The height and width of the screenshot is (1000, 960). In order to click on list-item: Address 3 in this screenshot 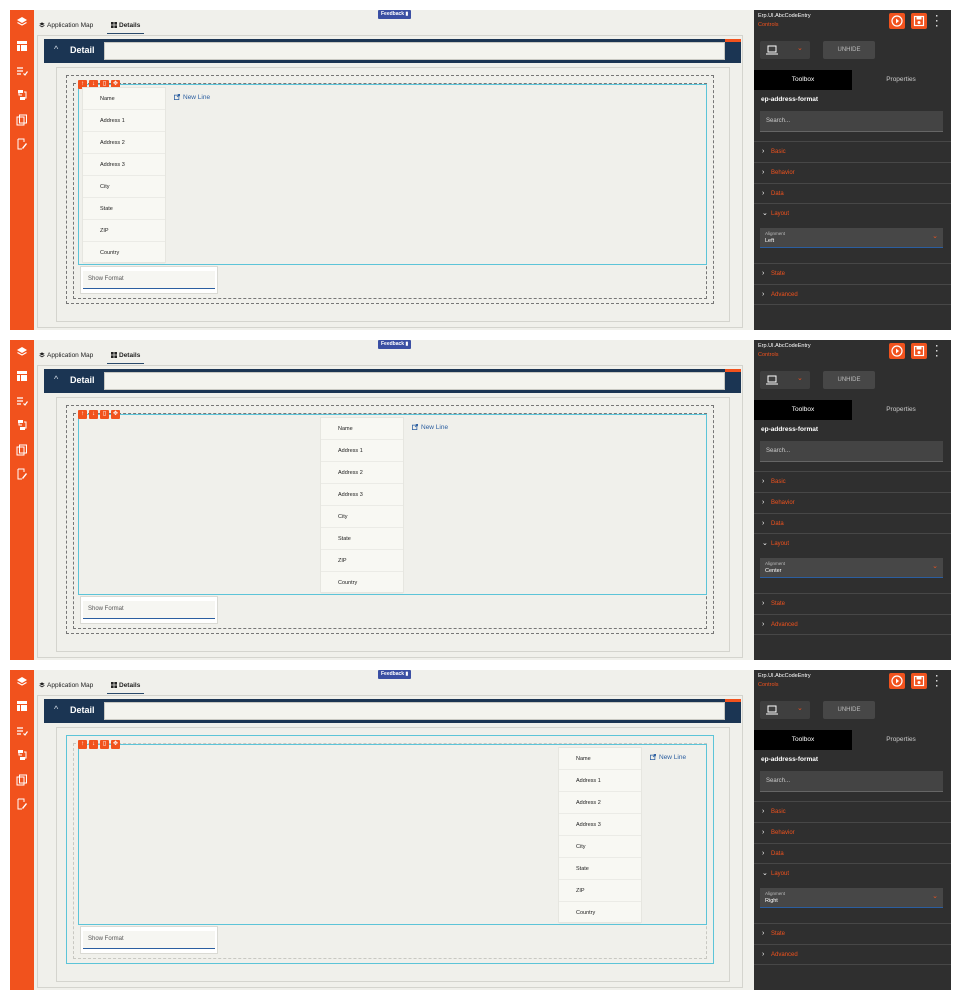, I will do `click(124, 165)`.